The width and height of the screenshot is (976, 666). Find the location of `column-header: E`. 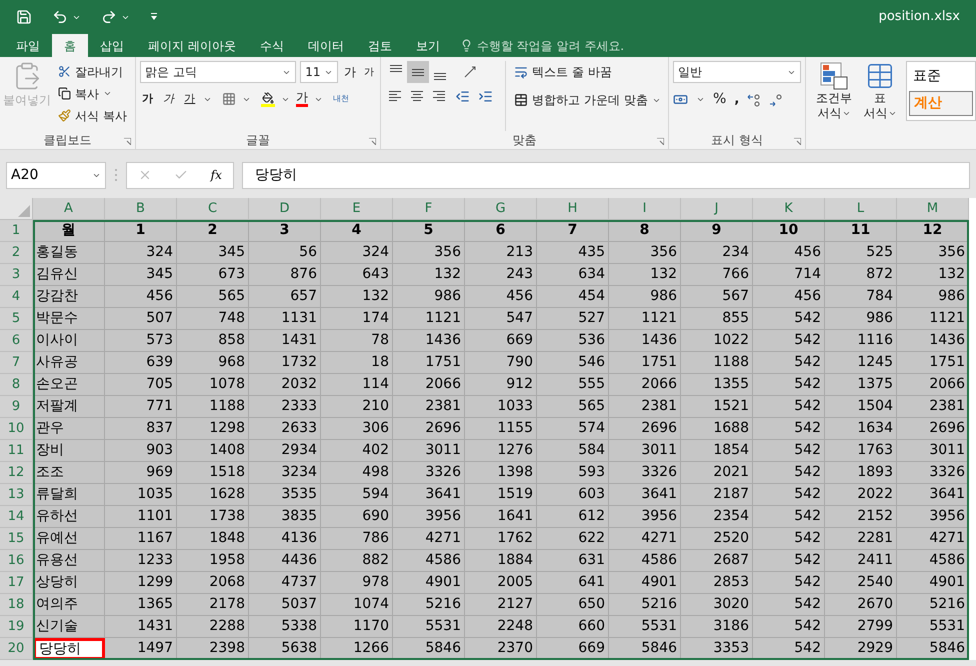

column-header: E is located at coordinates (357, 209).